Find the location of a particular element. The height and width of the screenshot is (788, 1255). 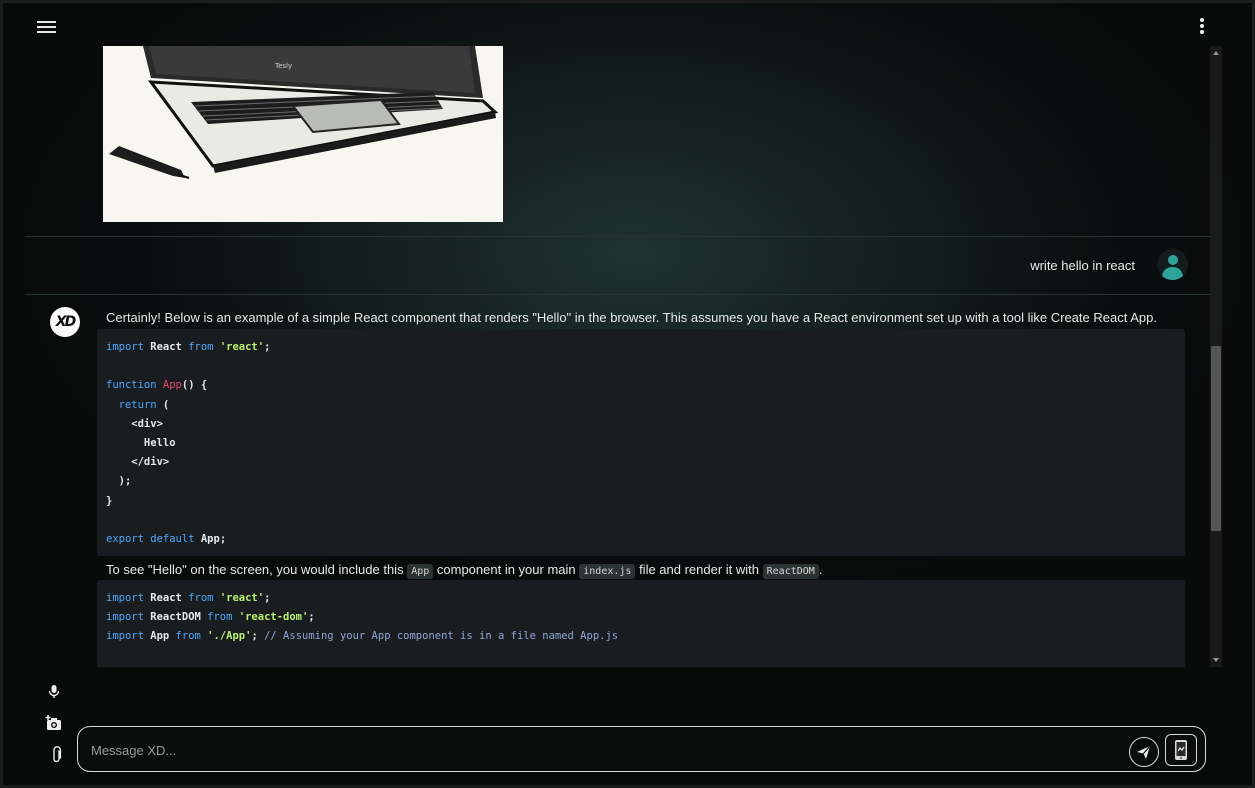

send-icon is located at coordinates (1144, 752).